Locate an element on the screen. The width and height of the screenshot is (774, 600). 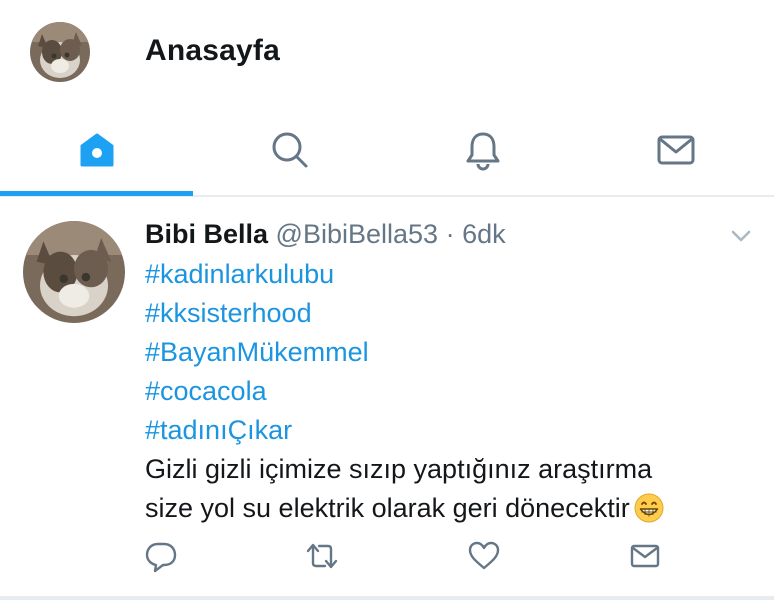
active-tab-indicator is located at coordinates (96, 193).